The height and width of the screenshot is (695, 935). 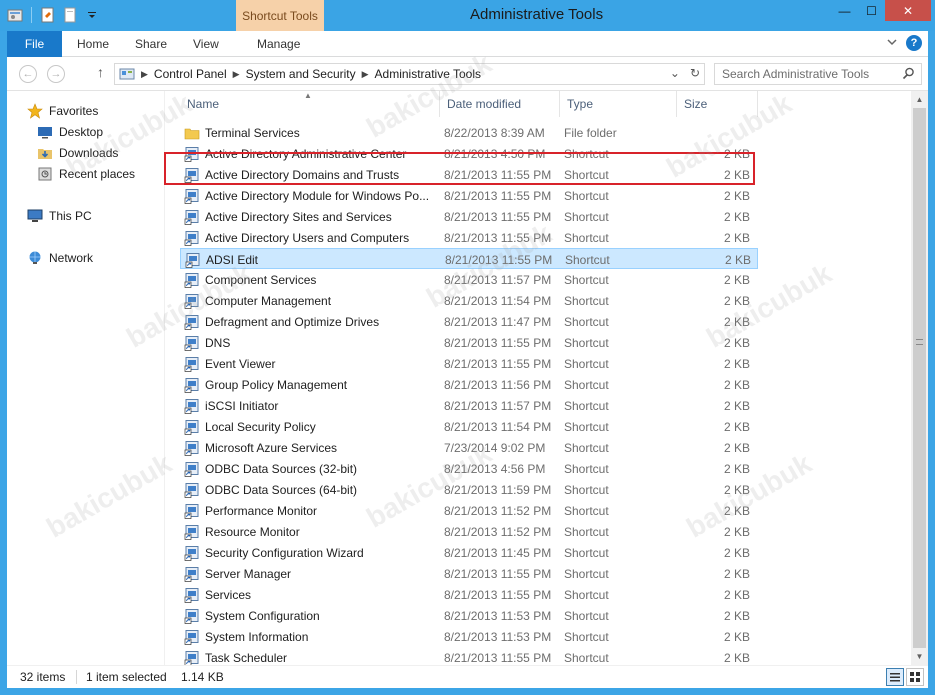 I want to click on breadcrumb-system-security: System and Security, so click(x=301, y=74).